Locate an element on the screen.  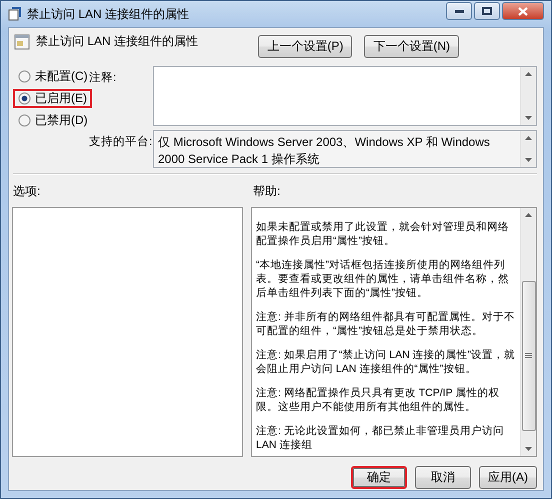
grip-icon is located at coordinates (528, 356).